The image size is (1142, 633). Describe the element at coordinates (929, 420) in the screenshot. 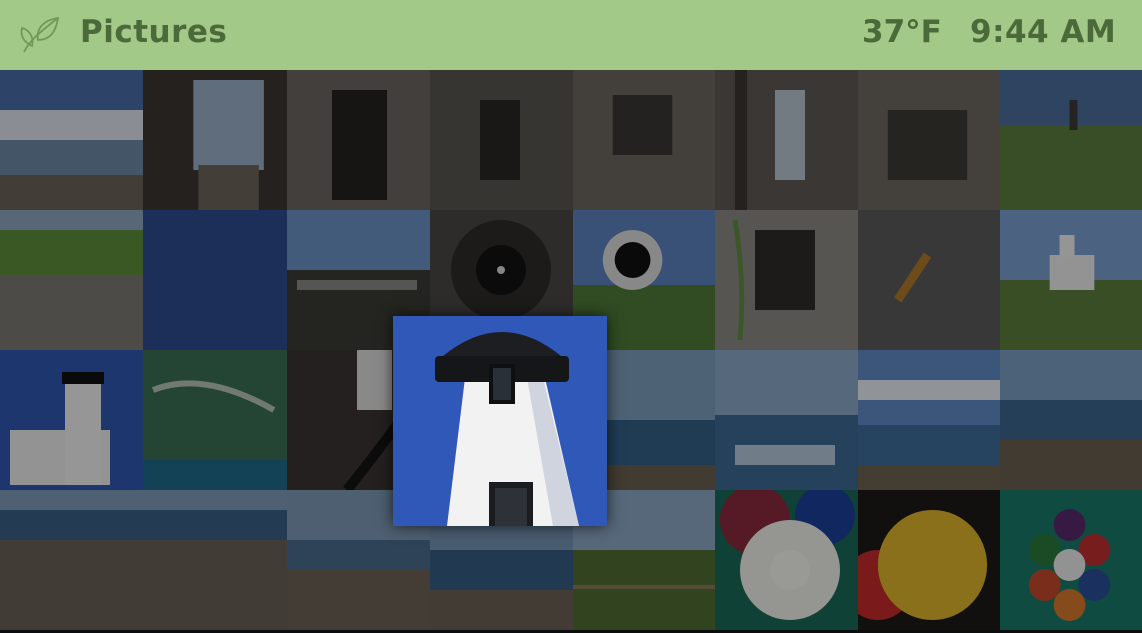

I see `photo-tile-sea-clouds` at that location.